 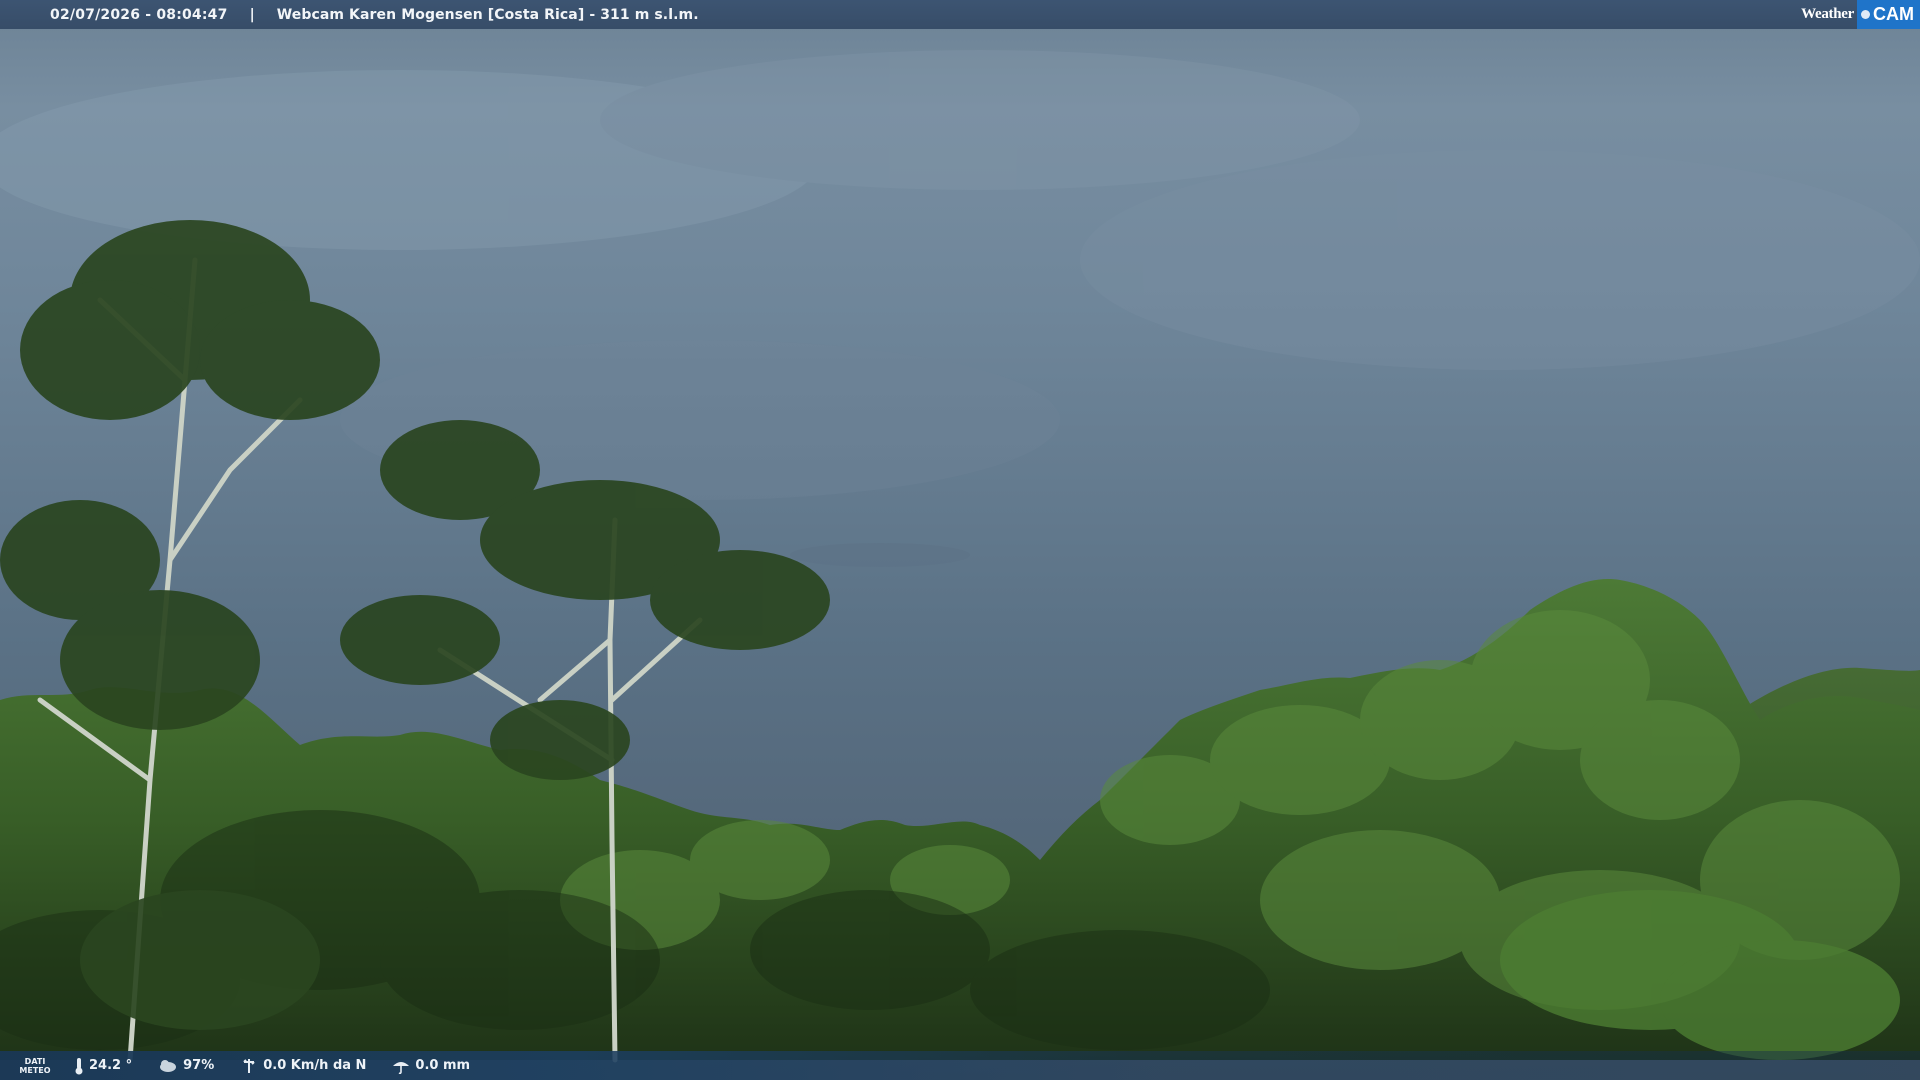 I want to click on logo-dot-icon, so click(x=1865, y=14).